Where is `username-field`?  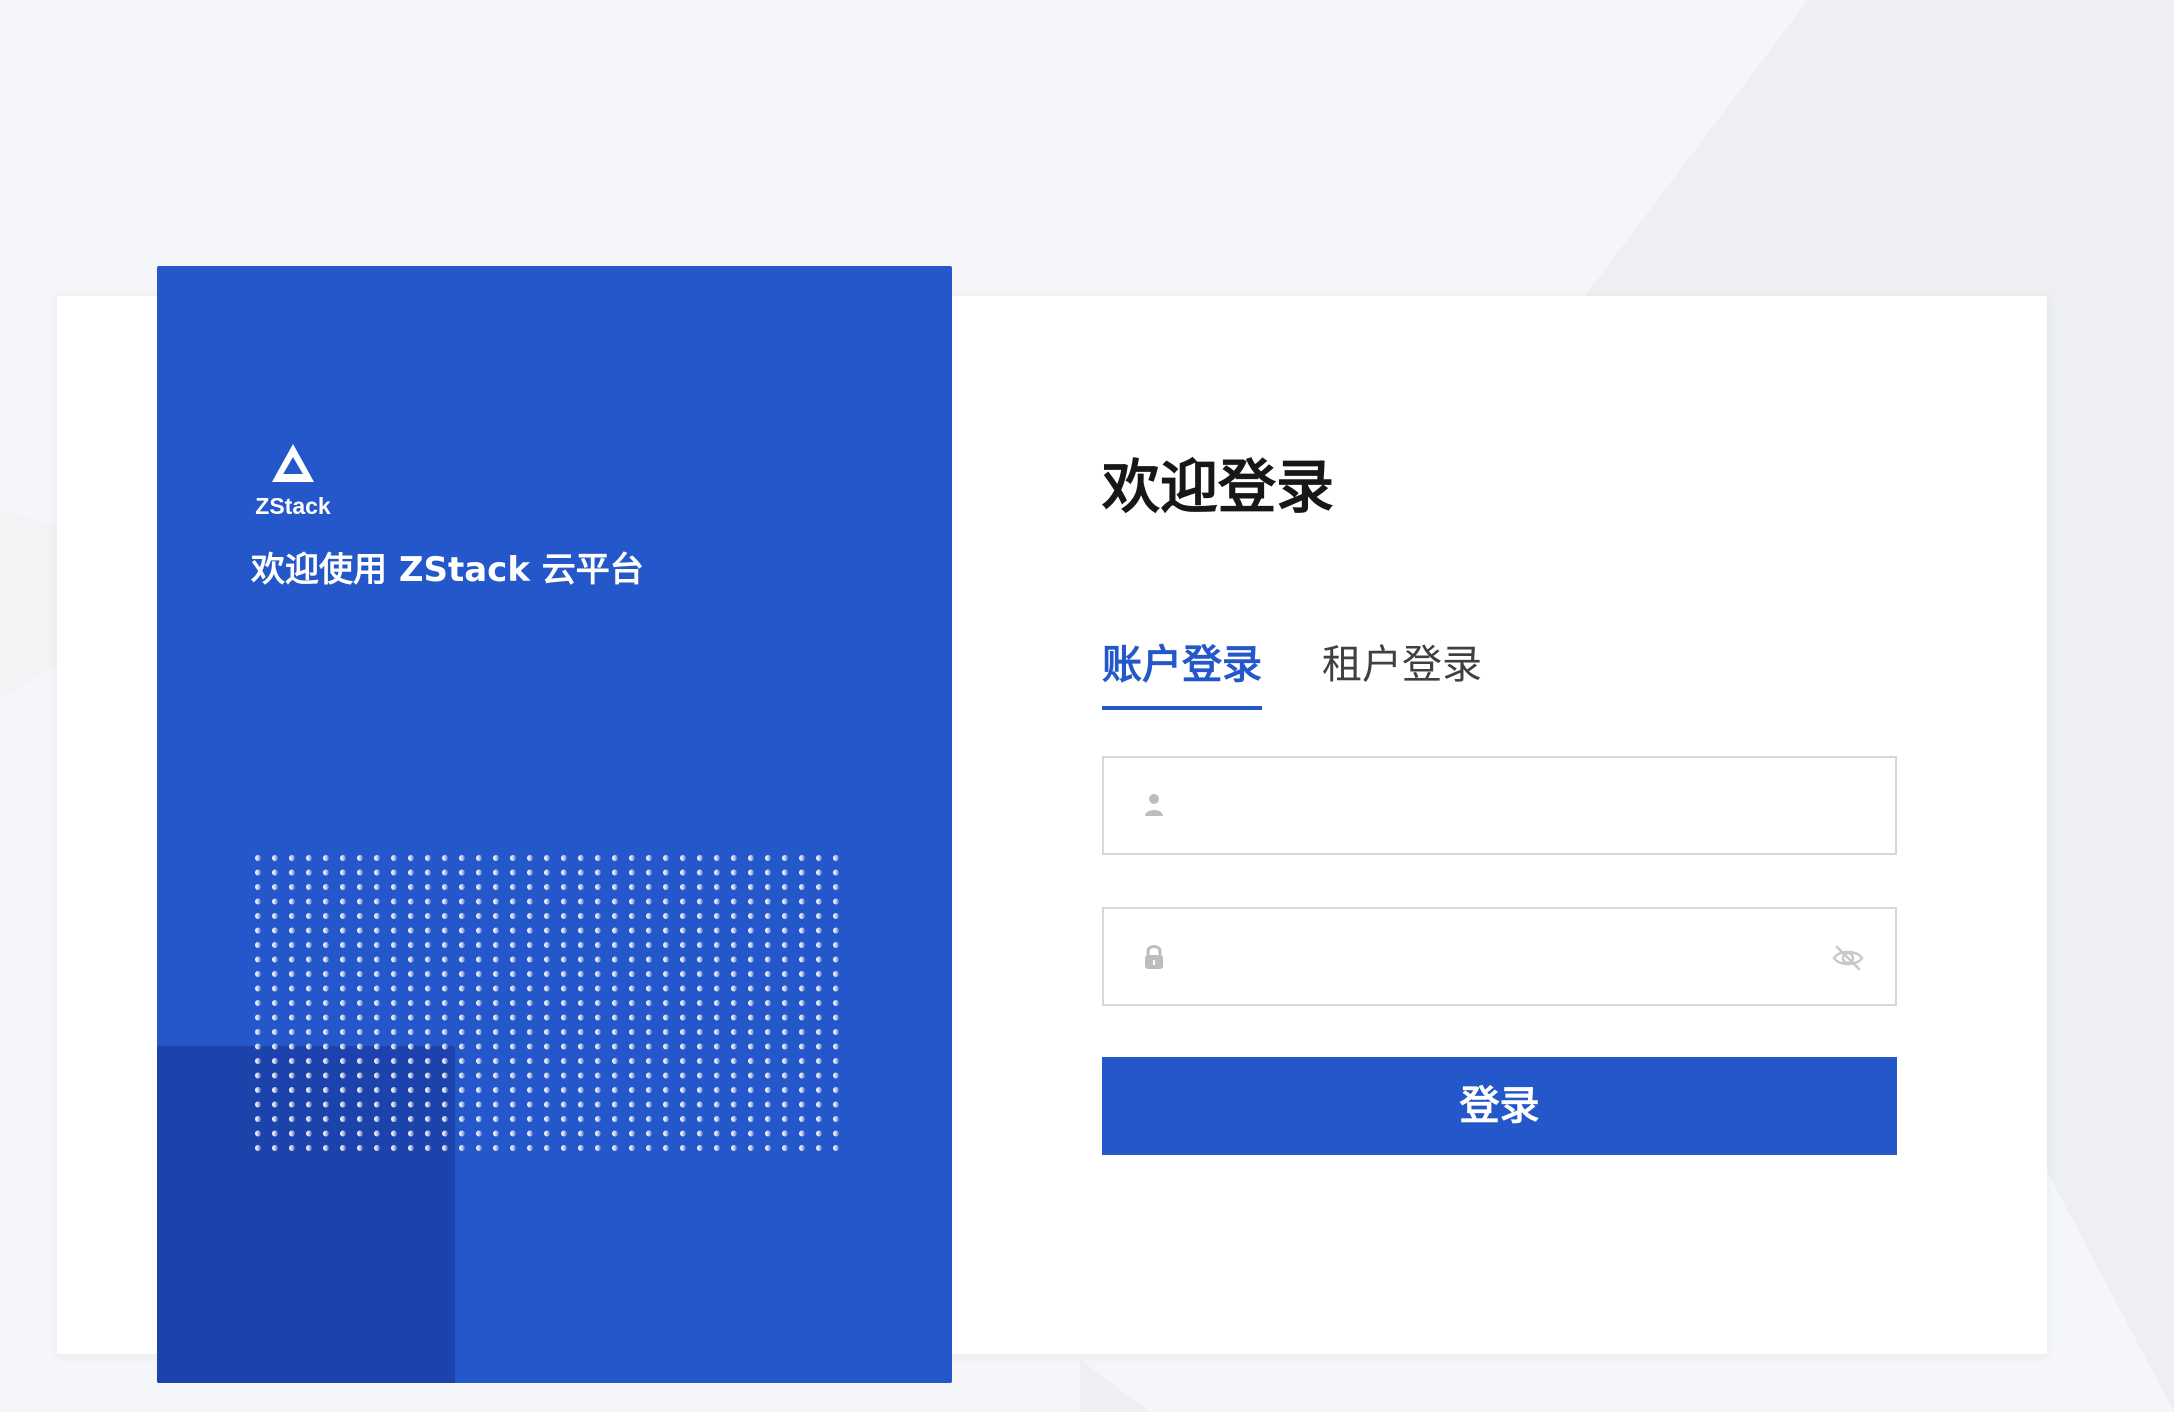
username-field is located at coordinates (1499, 805).